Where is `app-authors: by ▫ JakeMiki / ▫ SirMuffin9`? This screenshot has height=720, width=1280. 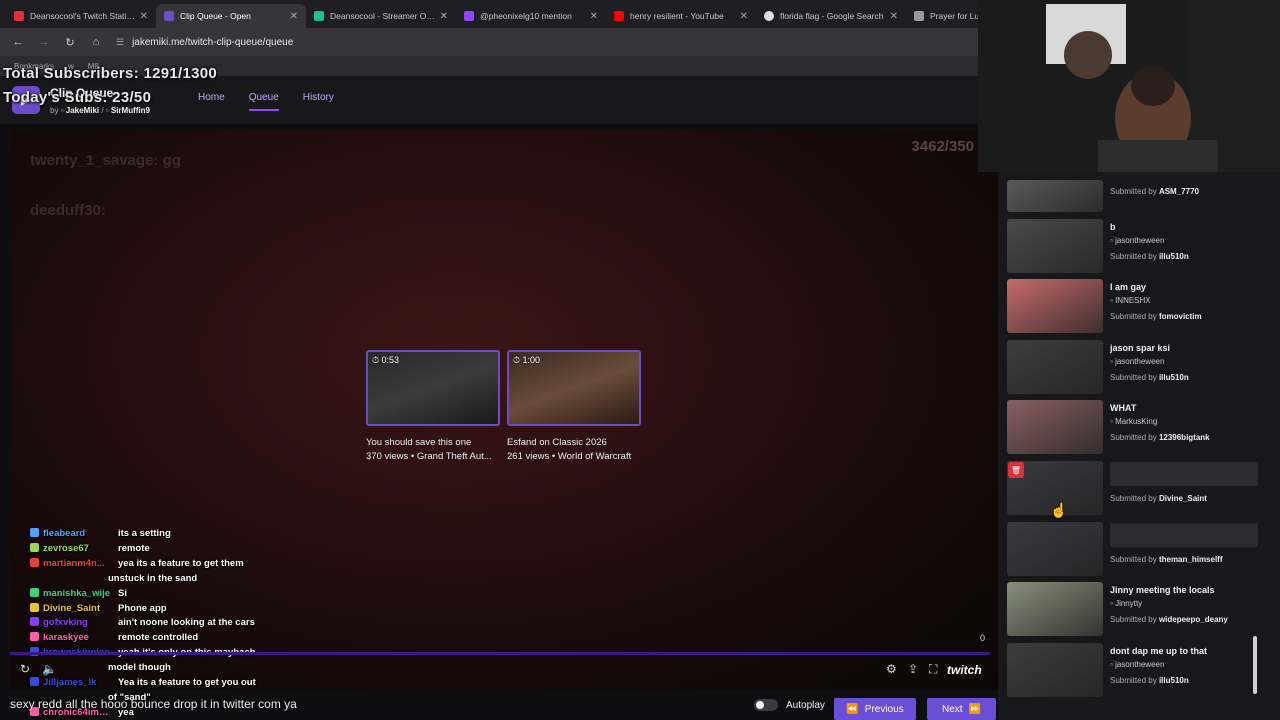
app-authors: by ▫ JakeMiki / ▫ SirMuffin9 is located at coordinates (100, 110).